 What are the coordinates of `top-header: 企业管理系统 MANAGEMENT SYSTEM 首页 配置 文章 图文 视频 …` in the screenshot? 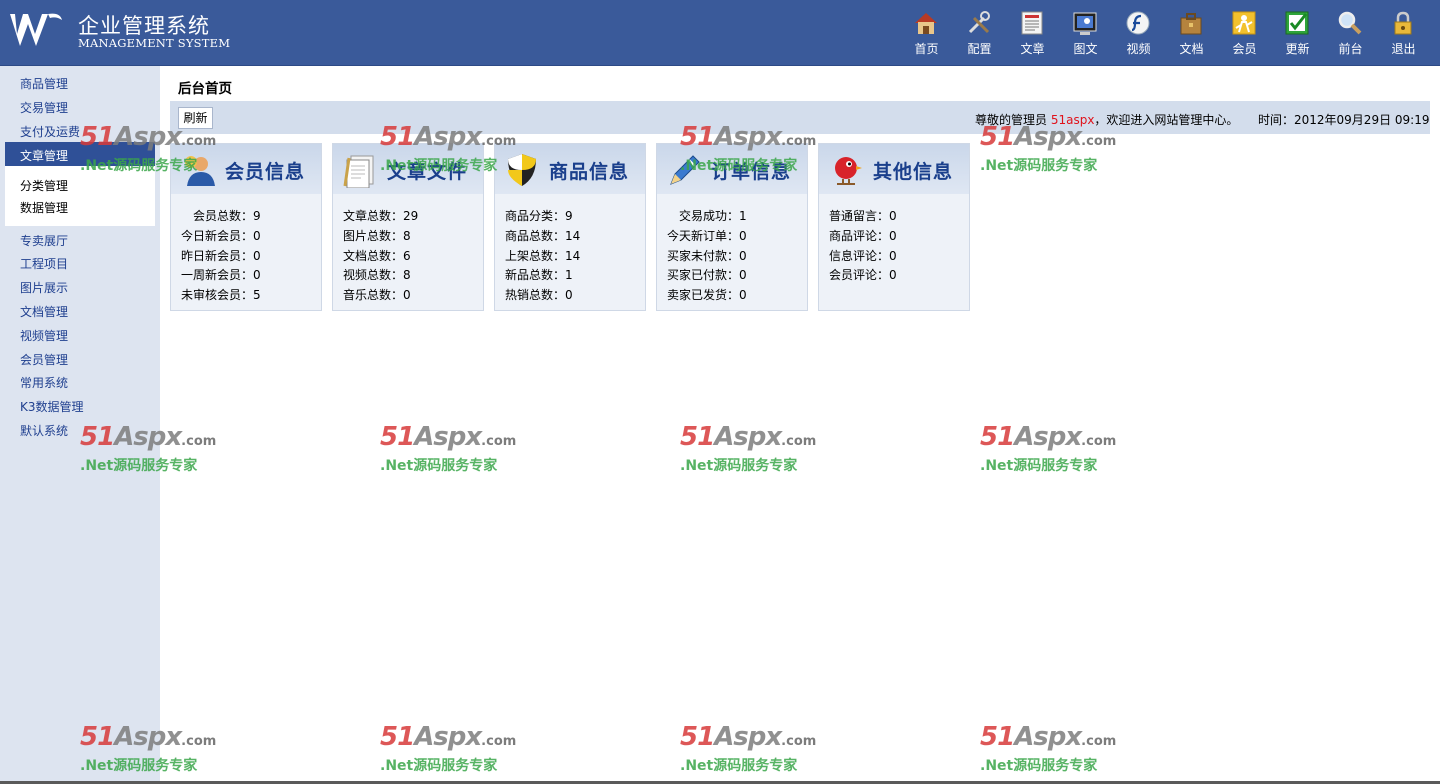 It's located at (720, 33).